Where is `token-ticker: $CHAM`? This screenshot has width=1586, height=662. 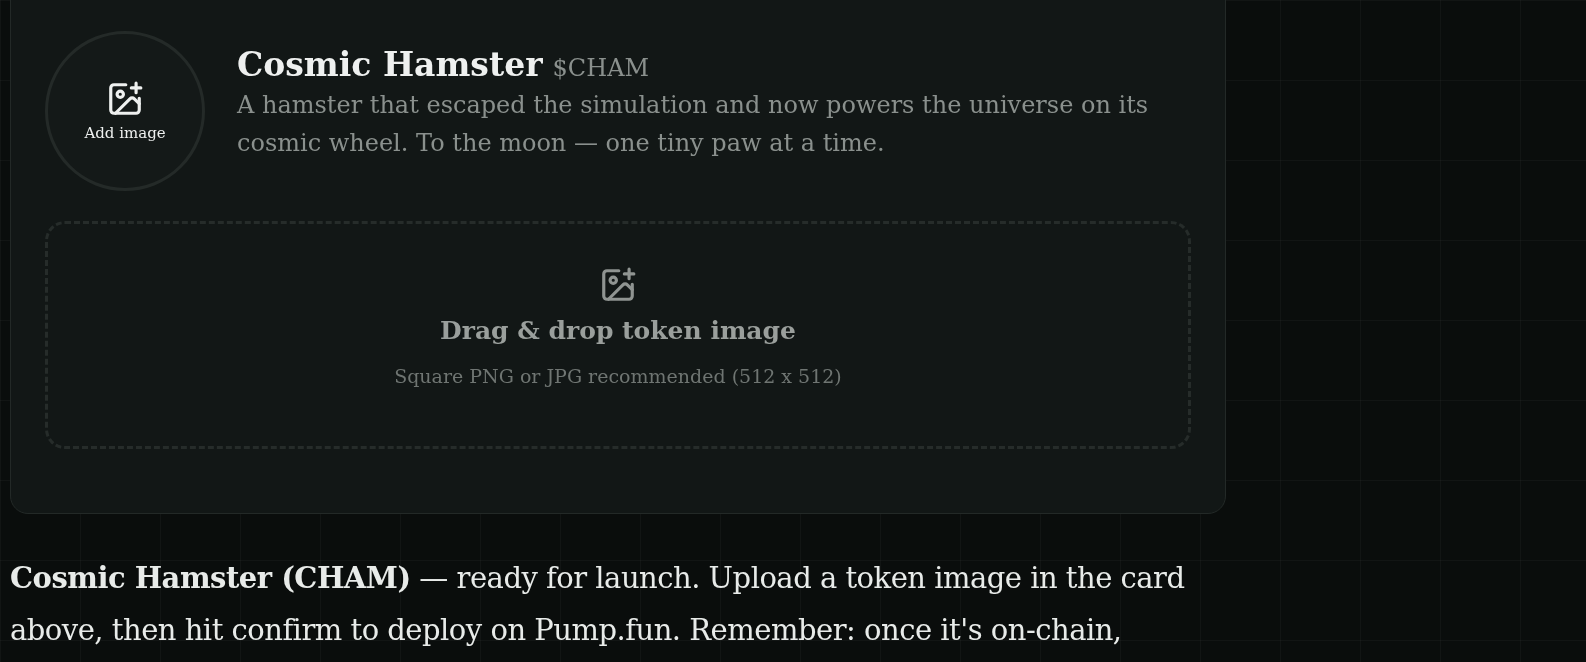
token-ticker: $CHAM is located at coordinates (601, 67).